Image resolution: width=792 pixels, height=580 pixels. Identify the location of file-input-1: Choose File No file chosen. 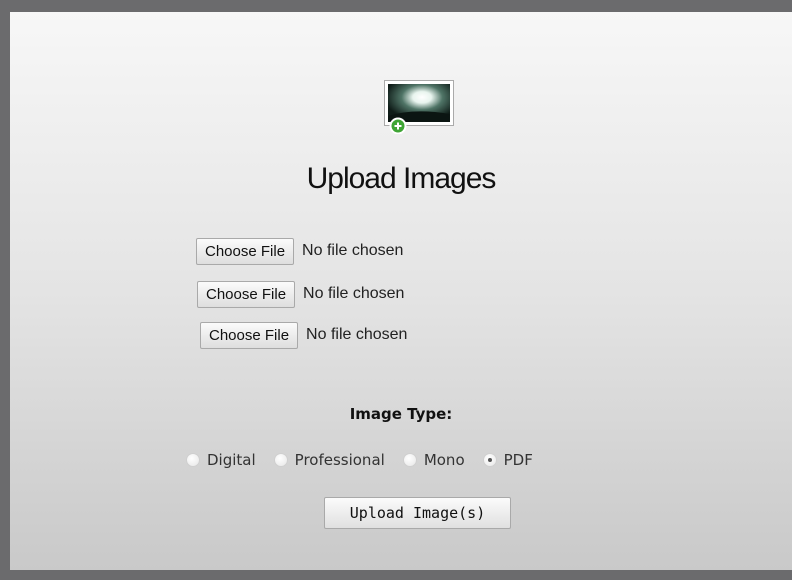
(299, 251).